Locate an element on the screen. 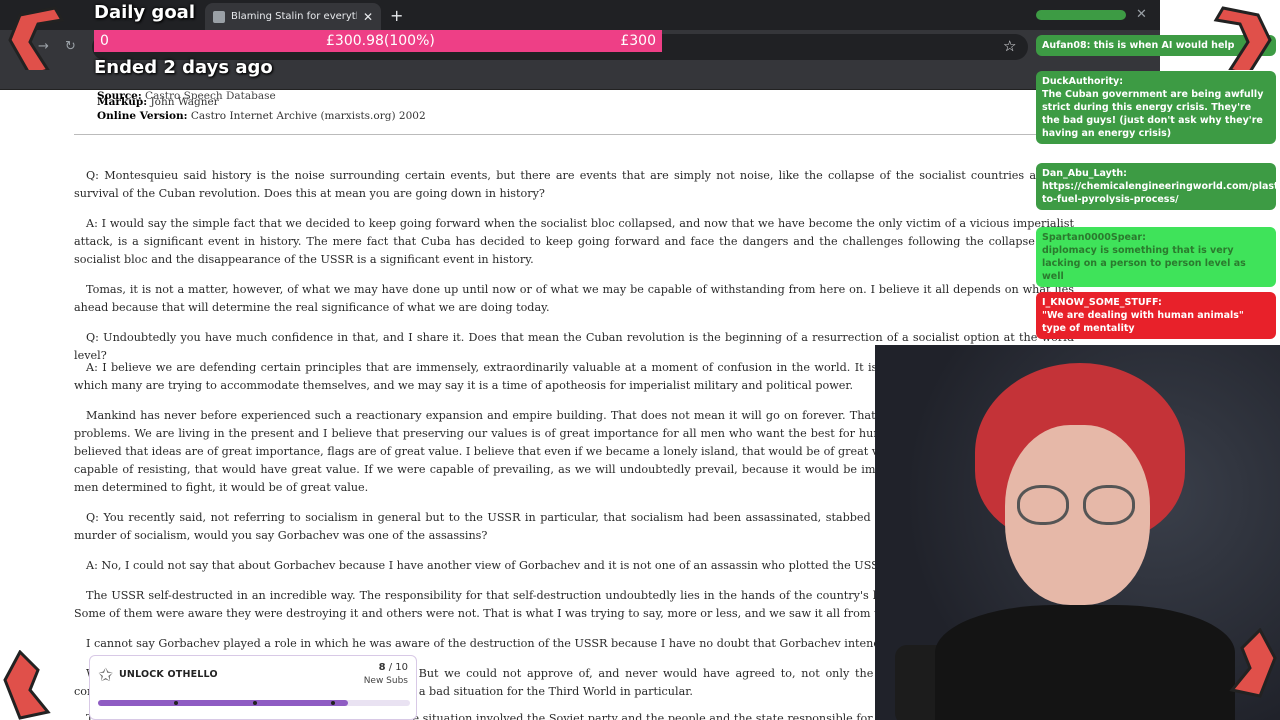 This screenshot has height=720, width=1280. chat-user: Spartan0000Spear: is located at coordinates (1094, 237).